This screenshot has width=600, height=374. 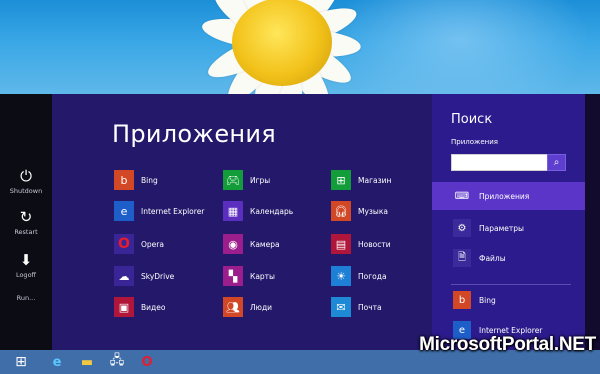 What do you see at coordinates (233, 276) in the screenshot?
I see `maps-icon: ▚` at bounding box center [233, 276].